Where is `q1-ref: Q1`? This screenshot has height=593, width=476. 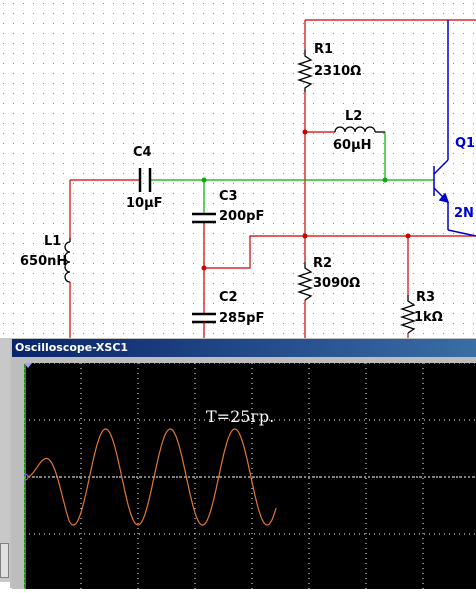
q1-ref: Q1 is located at coordinates (465, 143).